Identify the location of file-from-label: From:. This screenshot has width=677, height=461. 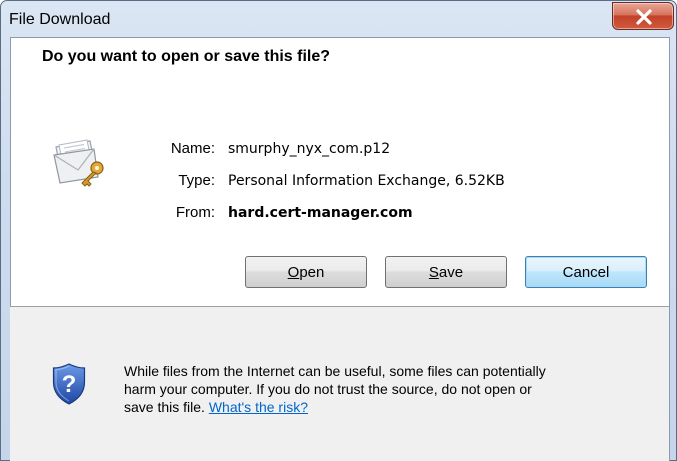
(195, 212).